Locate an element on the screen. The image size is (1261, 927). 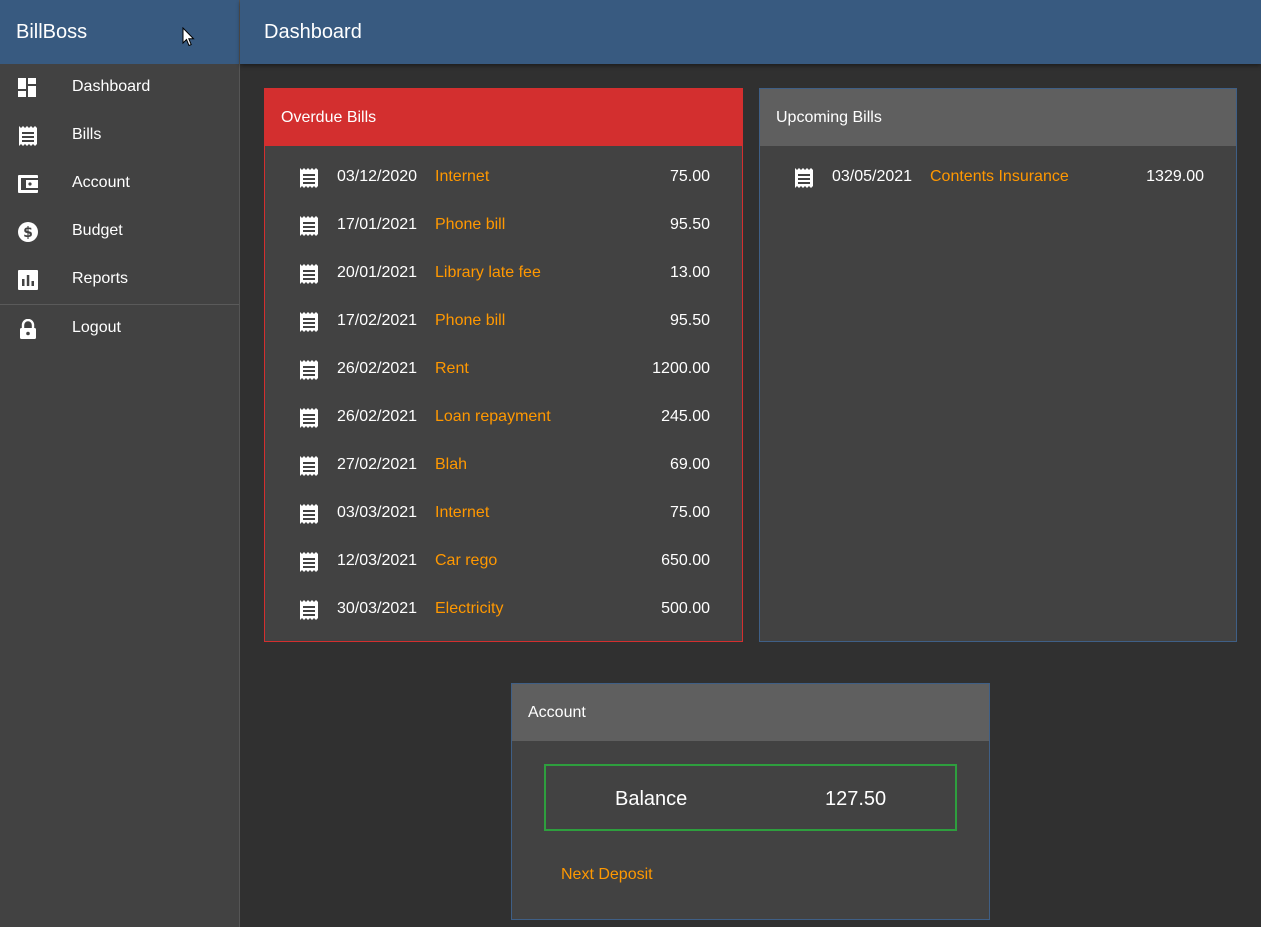
sidebar-item-dashboard: Dashboard is located at coordinates (119, 88).